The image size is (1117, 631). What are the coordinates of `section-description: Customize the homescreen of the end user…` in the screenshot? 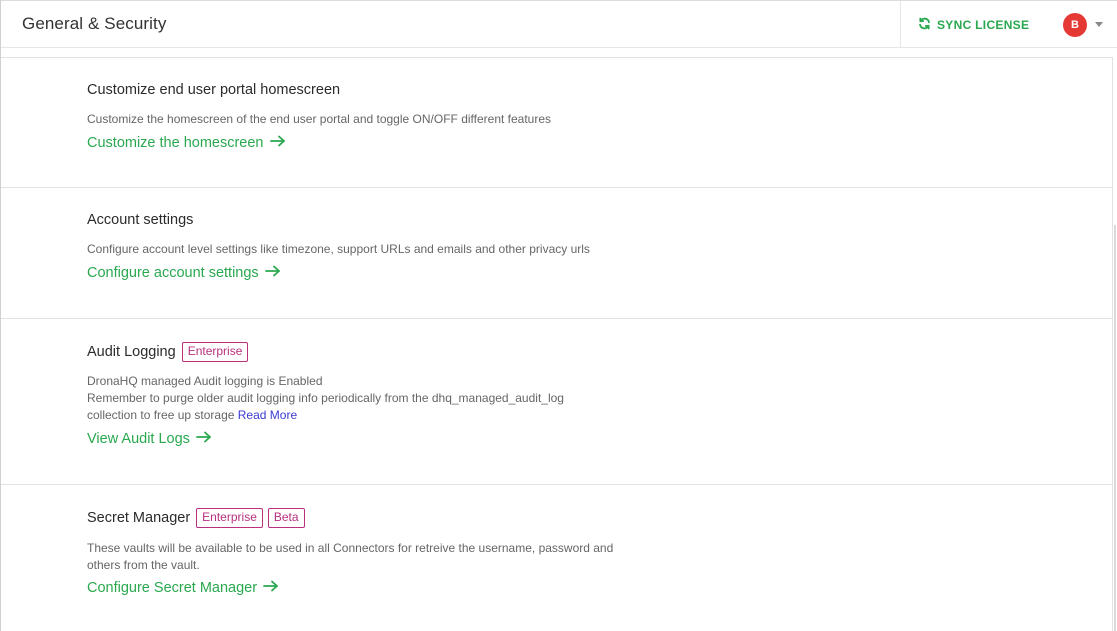 It's located at (319, 119).